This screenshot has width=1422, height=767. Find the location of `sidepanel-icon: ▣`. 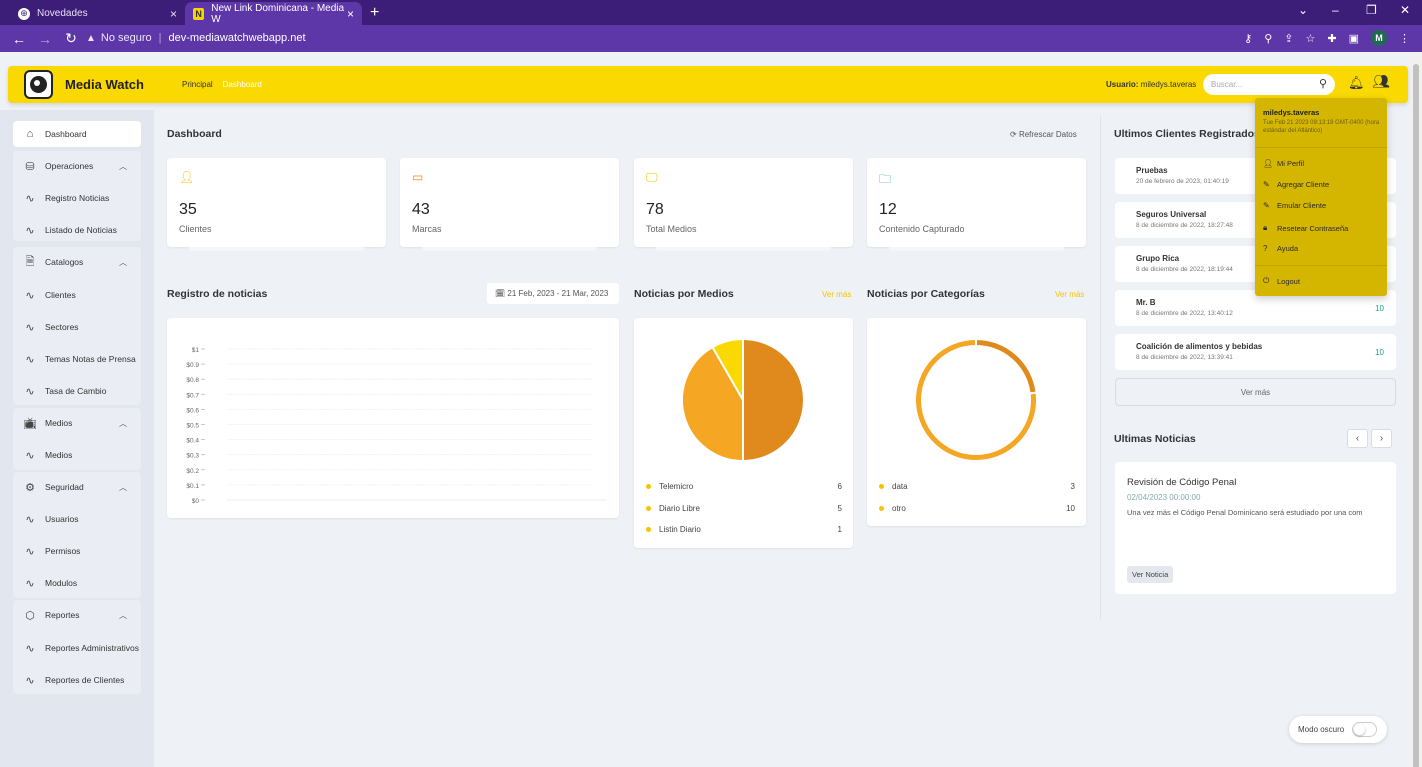

sidepanel-icon: ▣ is located at coordinates (1354, 38).